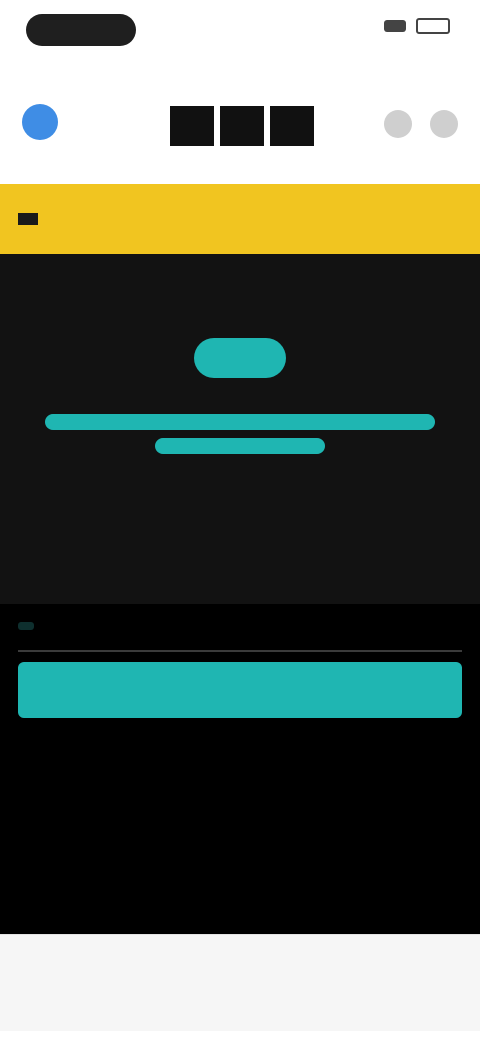 The height and width of the screenshot is (1040, 480). Describe the element at coordinates (433, 26) in the screenshot. I see `battery-icon` at that location.